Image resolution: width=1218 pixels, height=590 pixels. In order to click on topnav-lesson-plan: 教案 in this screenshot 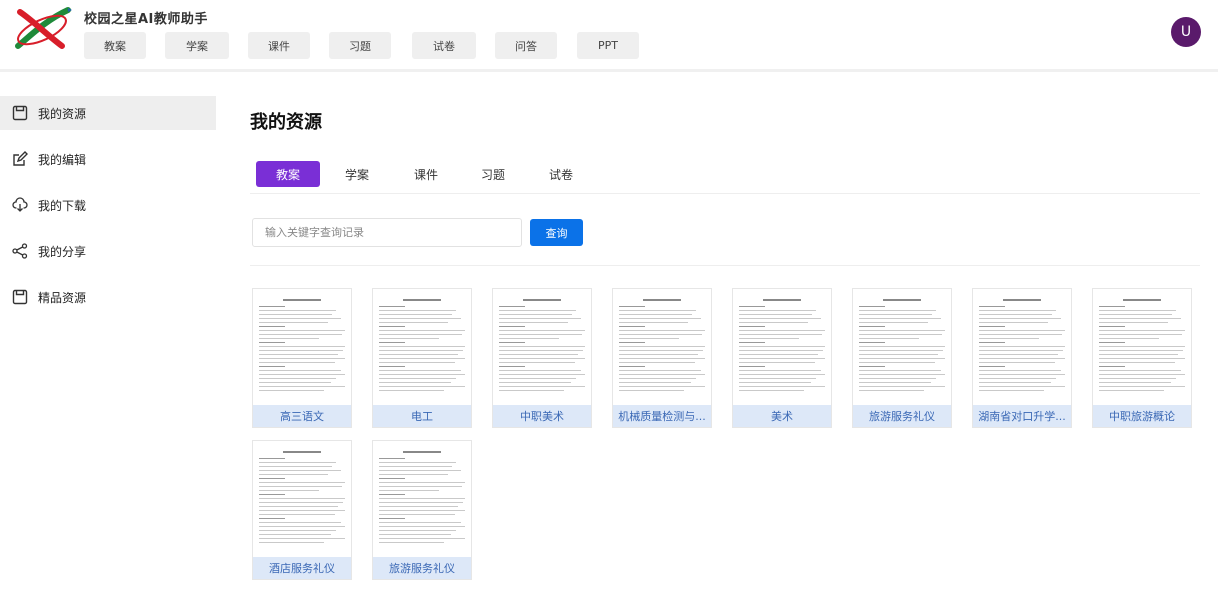, I will do `click(115, 45)`.